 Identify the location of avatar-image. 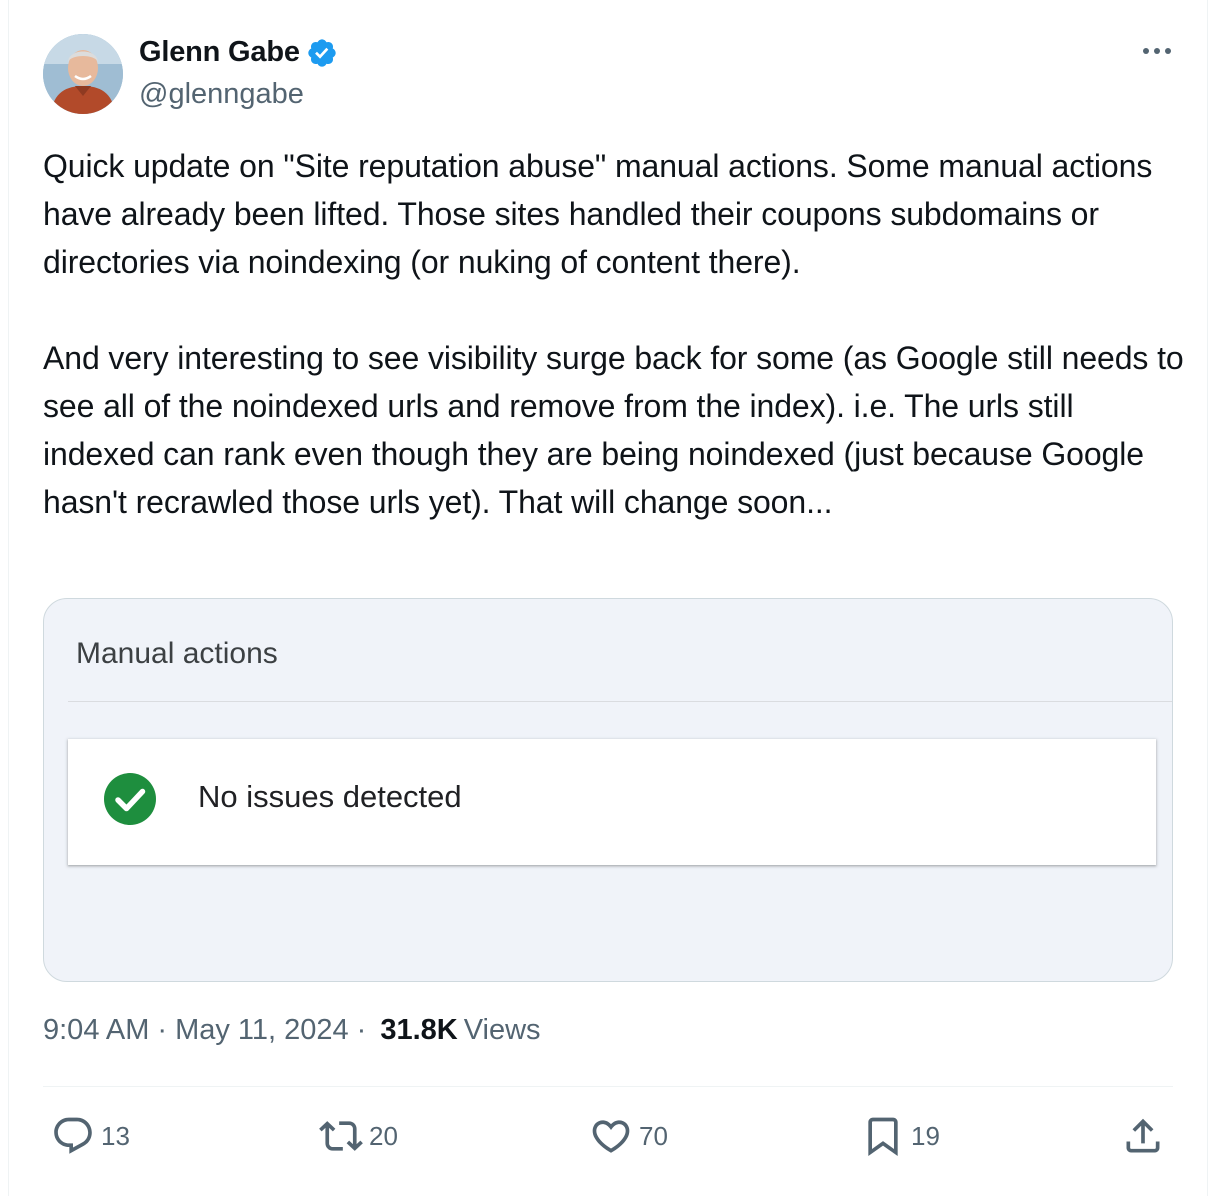
(83, 74).